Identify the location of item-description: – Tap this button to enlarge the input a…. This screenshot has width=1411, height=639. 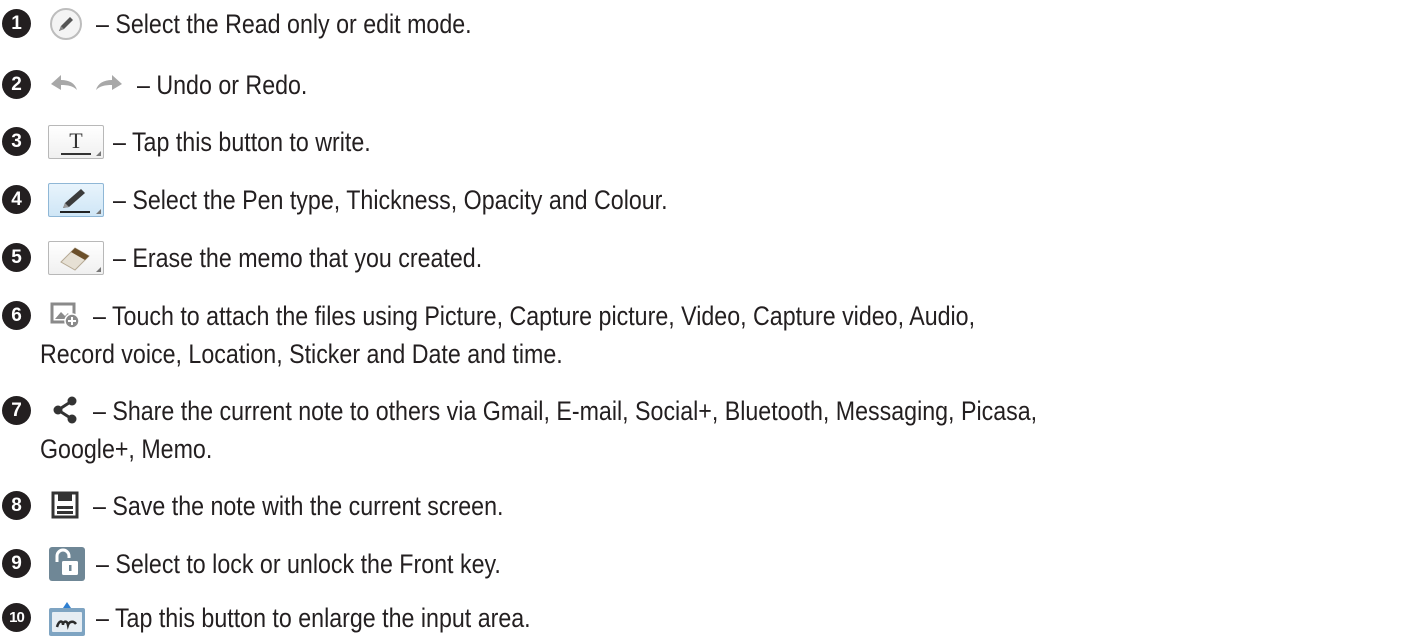
(313, 618).